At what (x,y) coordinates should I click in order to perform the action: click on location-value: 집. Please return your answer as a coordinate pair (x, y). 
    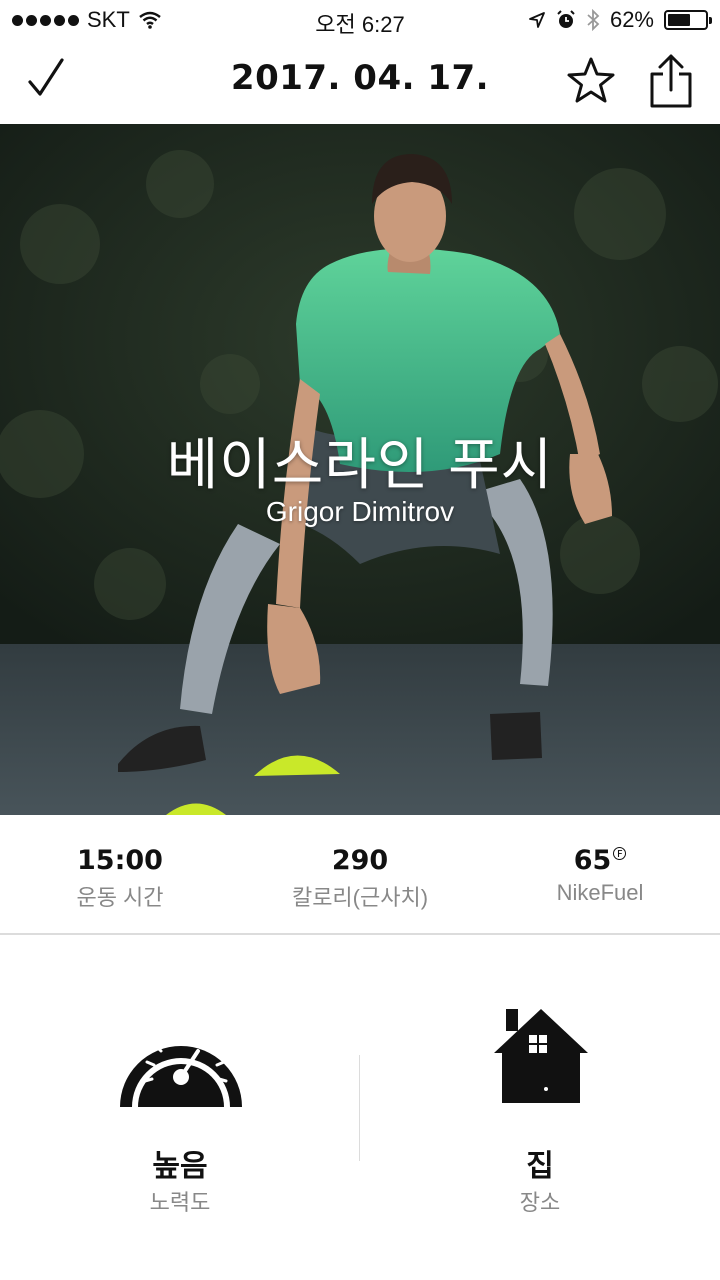
    Looking at the image, I should click on (540, 1166).